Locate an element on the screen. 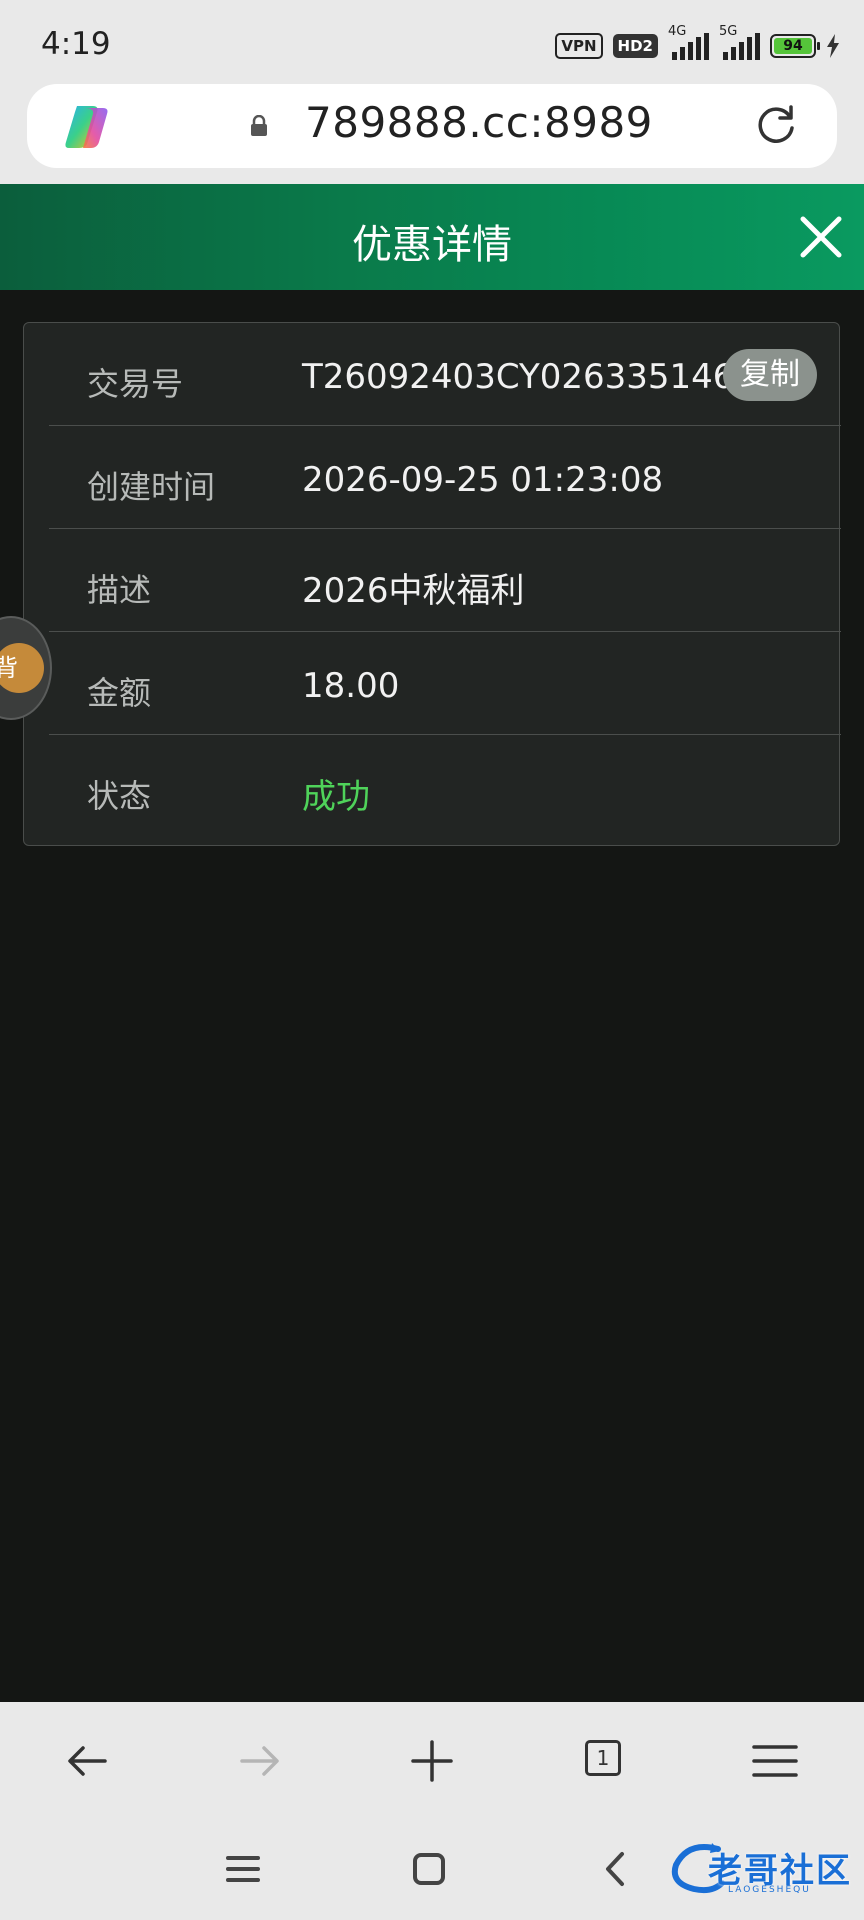 This screenshot has height=1920, width=864. browser-toolbar: 1 is located at coordinates (432, 1758).